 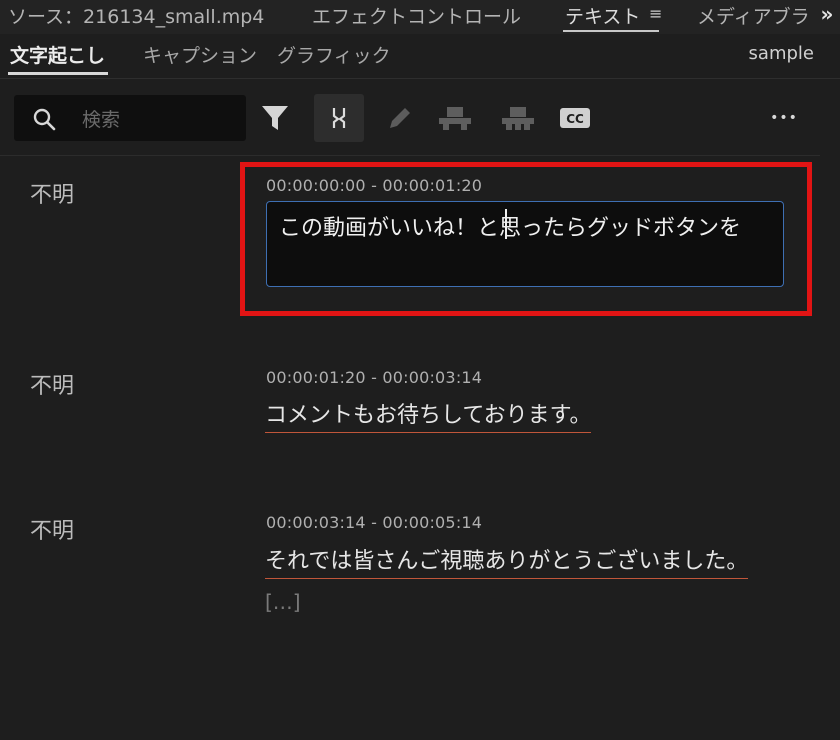 What do you see at coordinates (602, 15) in the screenshot?
I see `tab-text: テキスト` at bounding box center [602, 15].